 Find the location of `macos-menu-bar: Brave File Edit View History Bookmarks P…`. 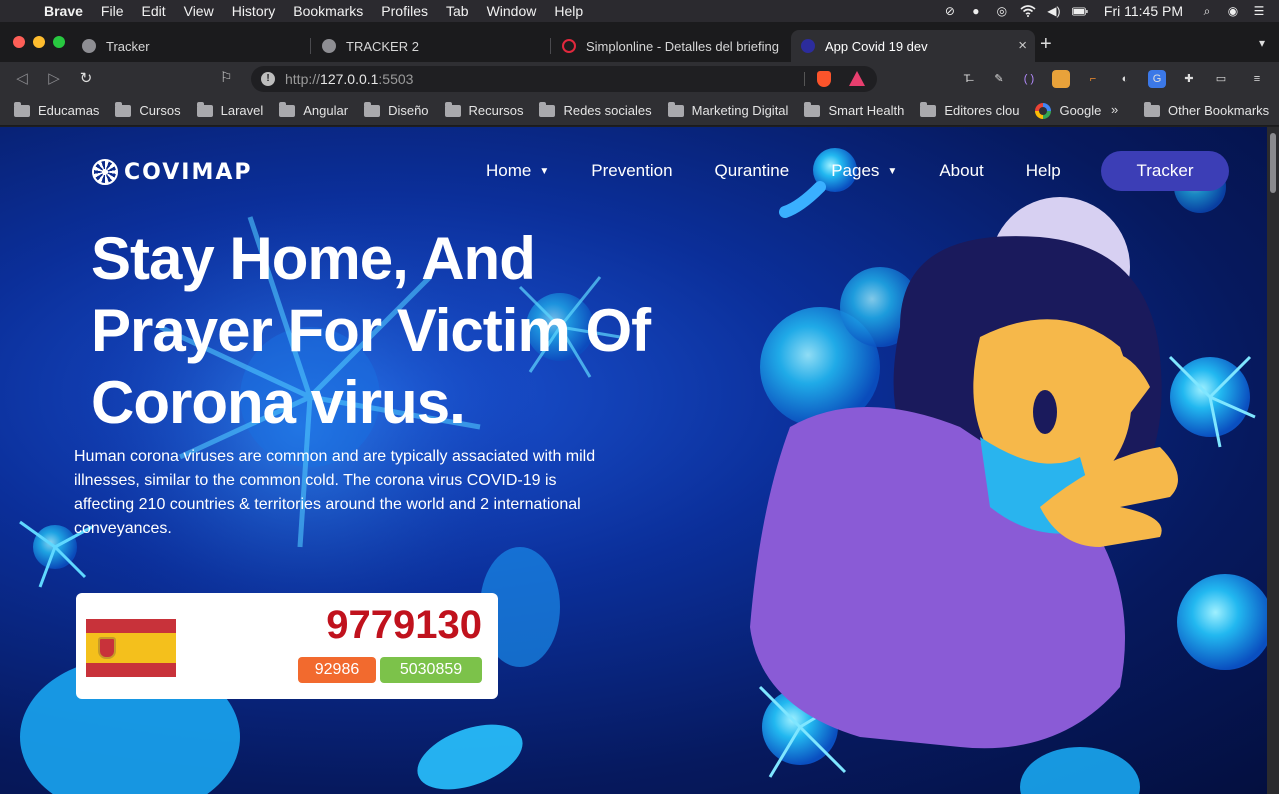

macos-menu-bar: Brave File Edit View History Bookmarks P… is located at coordinates (639, 11).